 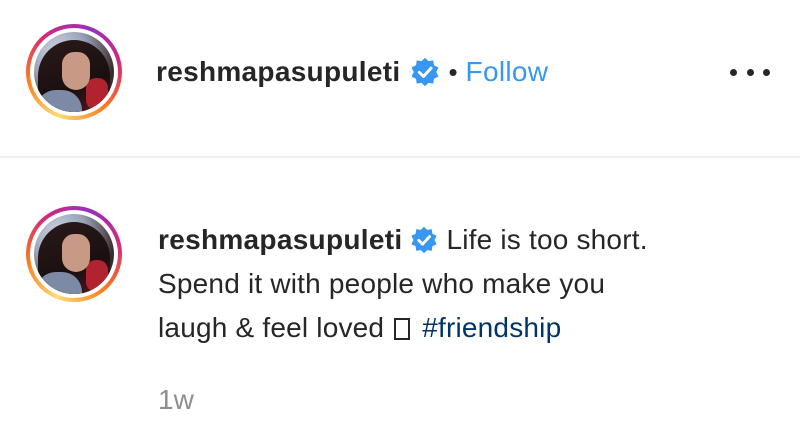 I want to click on caption-text-line1: Life is too short., so click(x=547, y=239).